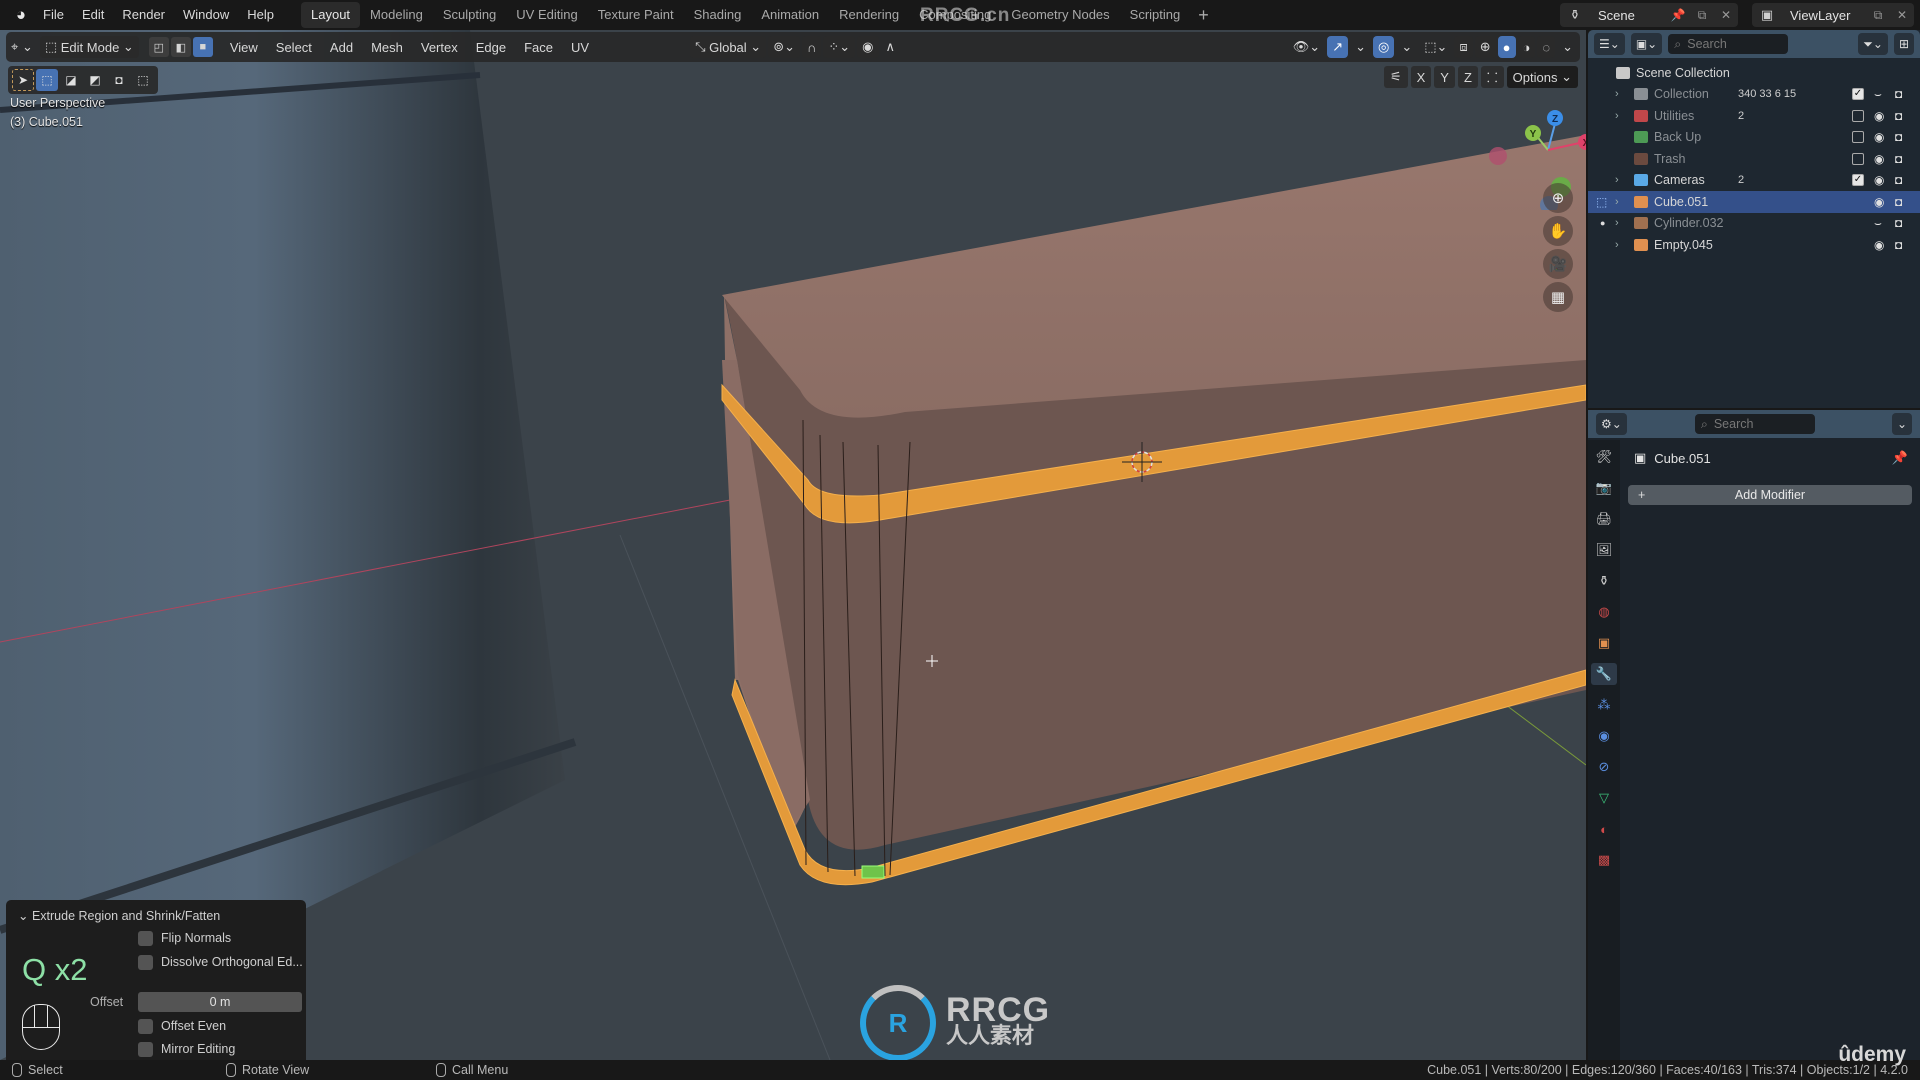 The width and height of the screenshot is (1920, 1080). I want to click on material-tab-icon: ◐, so click(1604, 829).